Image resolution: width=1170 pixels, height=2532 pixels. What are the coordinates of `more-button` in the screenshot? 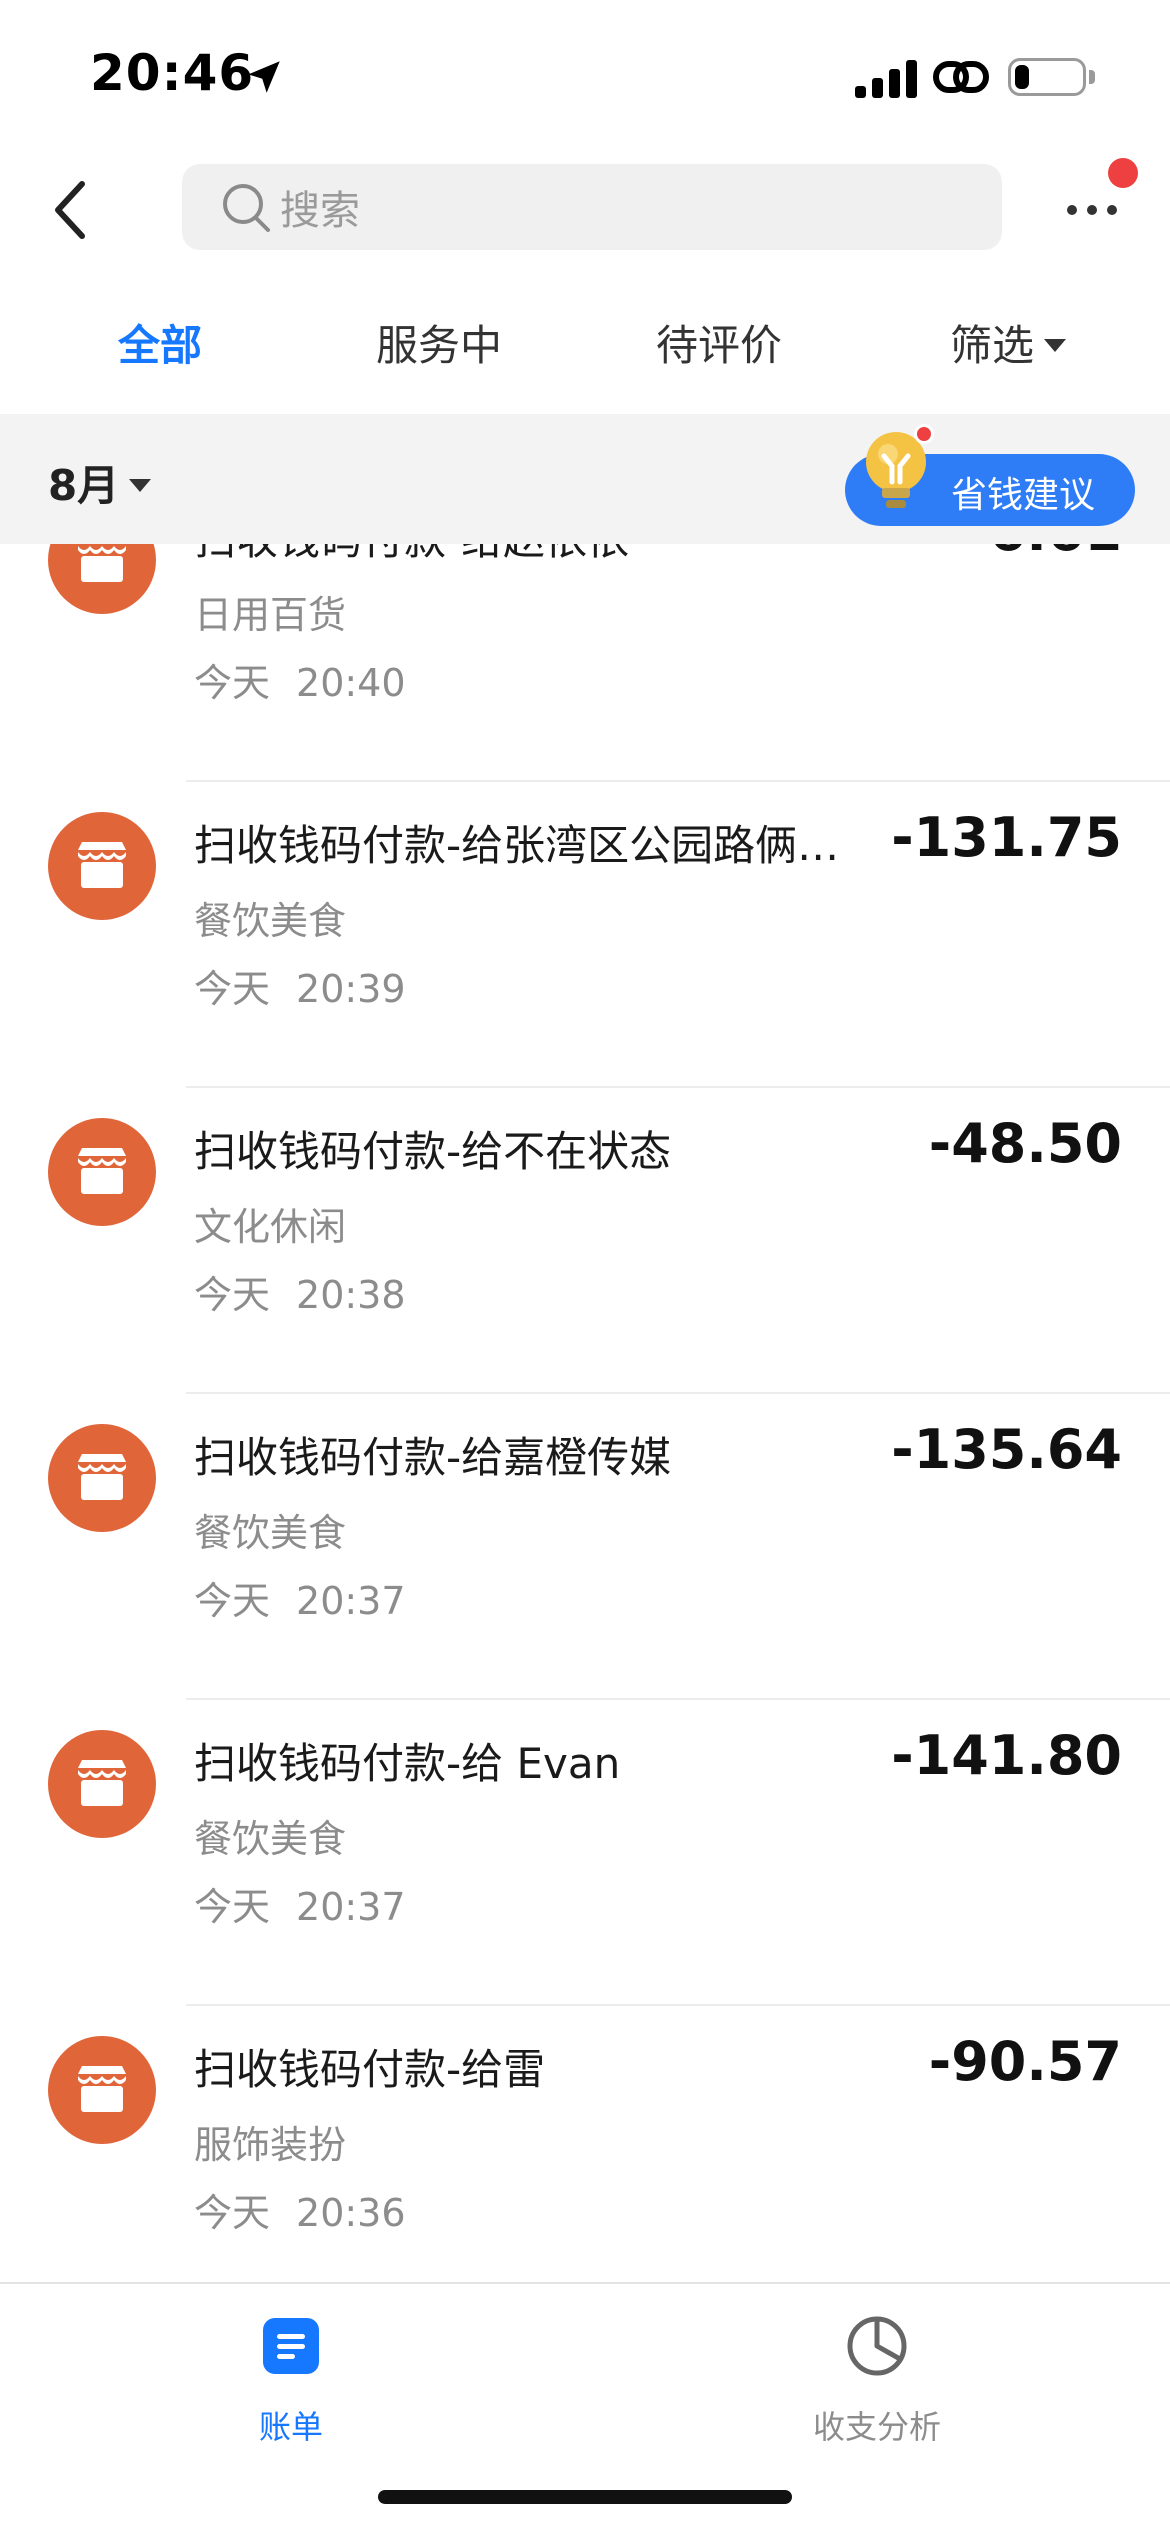 It's located at (1092, 210).